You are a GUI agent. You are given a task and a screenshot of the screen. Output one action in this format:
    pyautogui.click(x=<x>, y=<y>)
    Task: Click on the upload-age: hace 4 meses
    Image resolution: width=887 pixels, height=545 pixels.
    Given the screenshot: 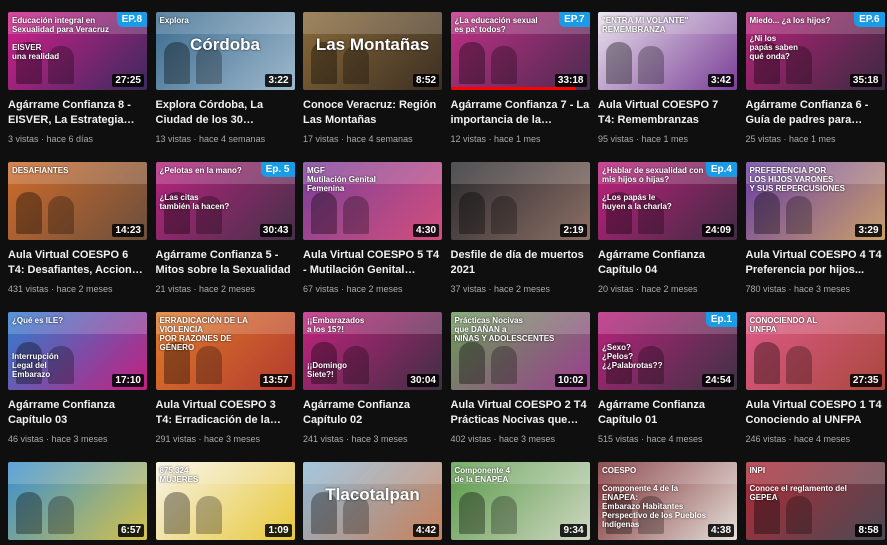 What is the action you would take?
    pyautogui.click(x=822, y=439)
    